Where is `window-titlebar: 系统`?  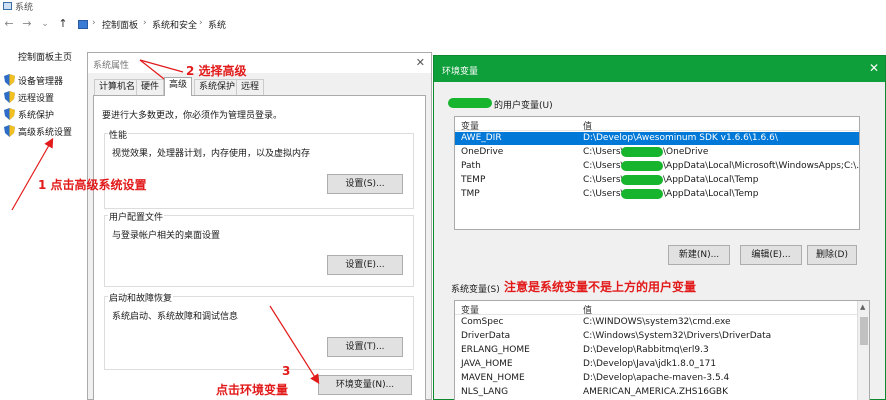 window-titlebar: 系统 is located at coordinates (443, 6).